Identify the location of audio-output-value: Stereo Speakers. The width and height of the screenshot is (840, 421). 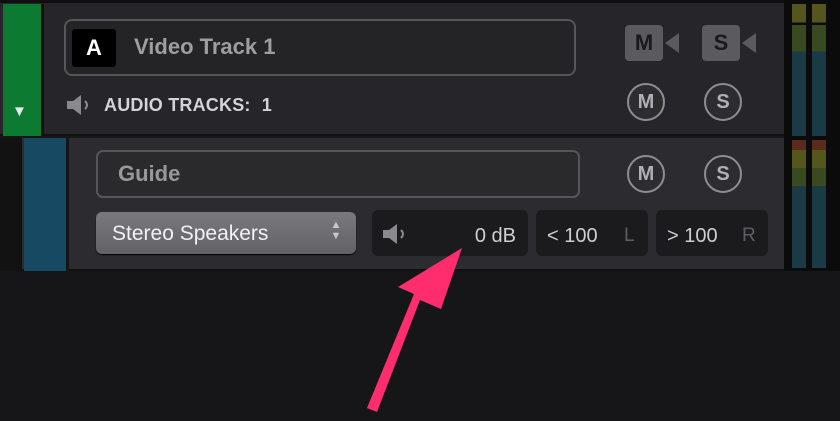
(190, 233).